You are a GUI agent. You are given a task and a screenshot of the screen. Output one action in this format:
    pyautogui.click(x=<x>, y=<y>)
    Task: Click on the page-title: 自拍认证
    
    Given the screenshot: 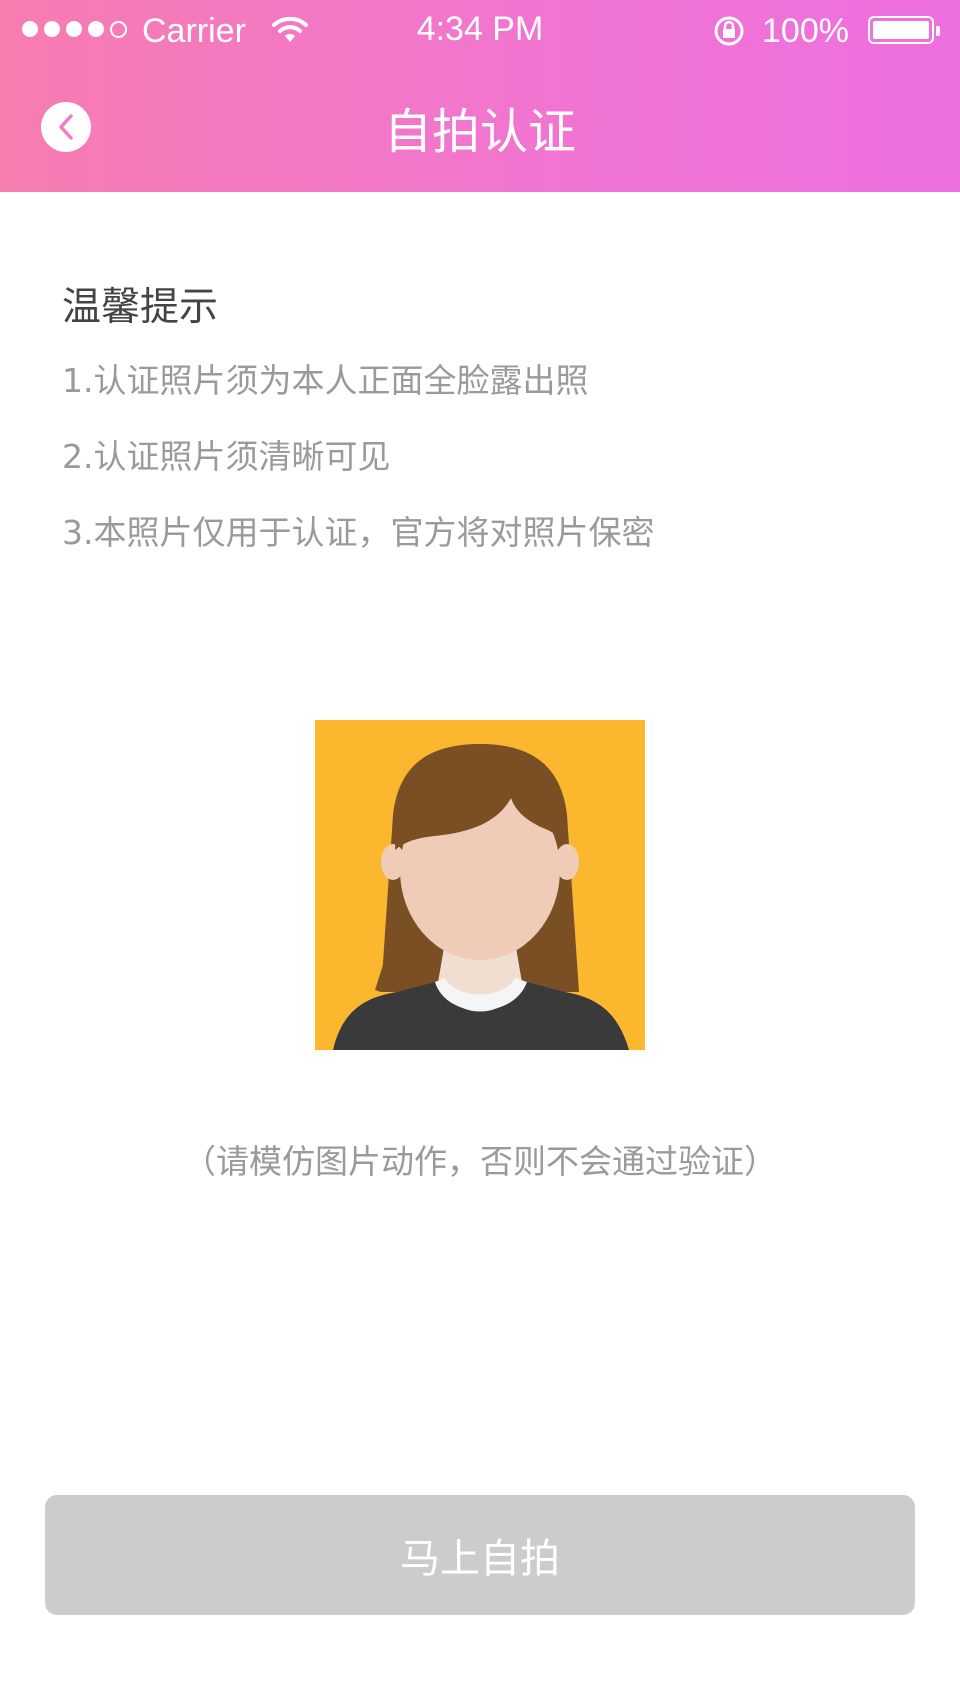 What is the action you would take?
    pyautogui.click(x=479, y=132)
    